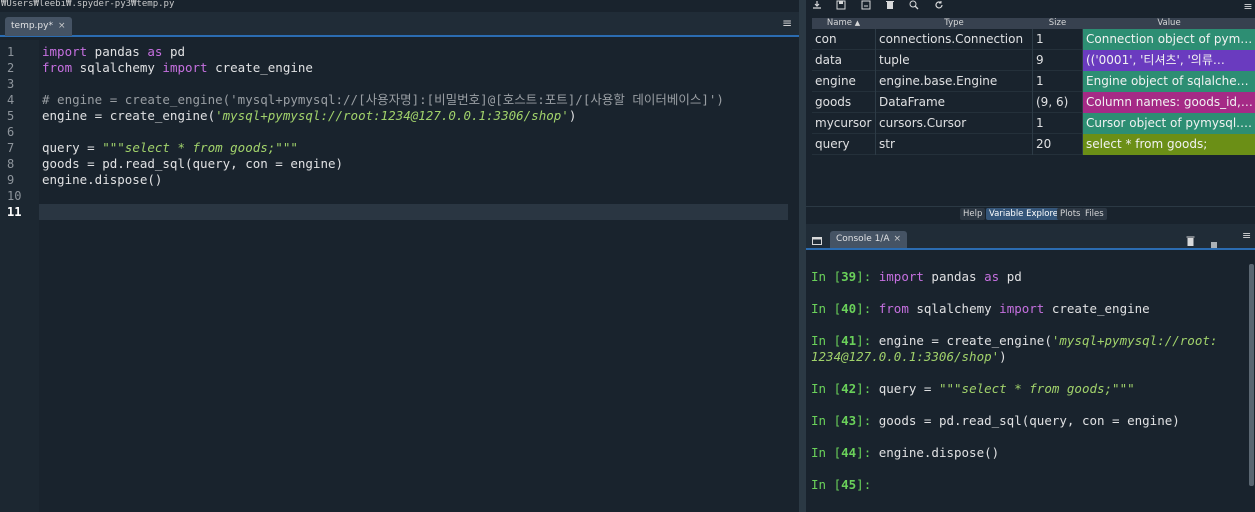 The height and width of the screenshot is (512, 1255). I want to click on line-number: 7, so click(11, 148).